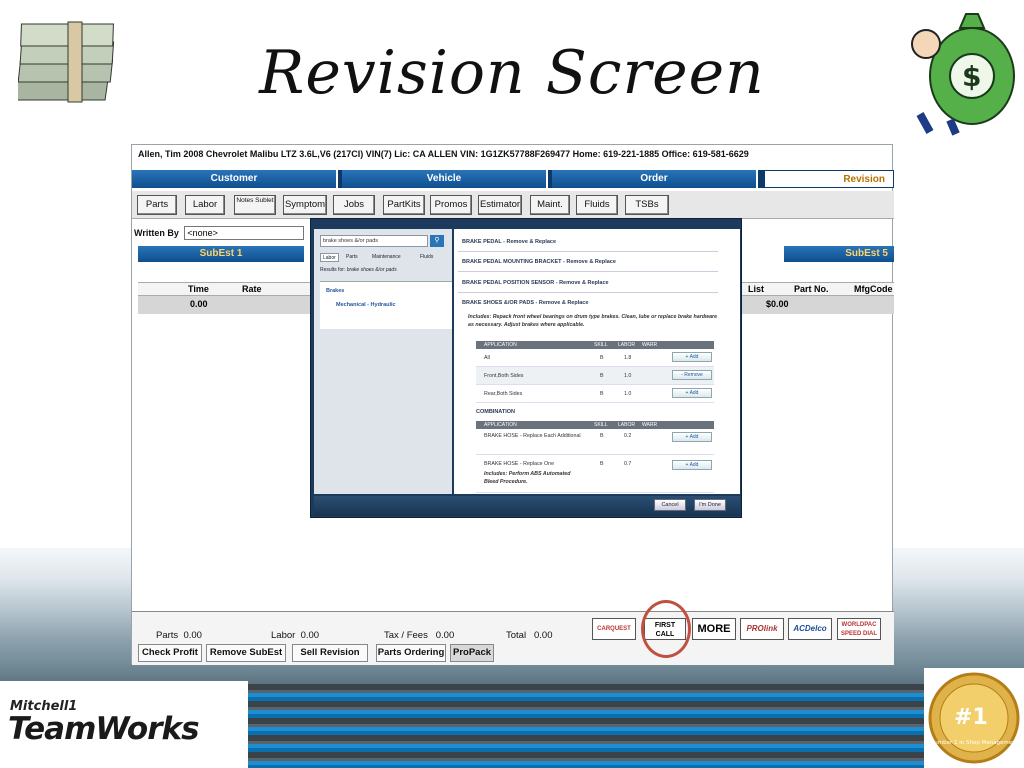 The image size is (1024, 768). I want to click on more-logo: MORE, so click(714, 629).